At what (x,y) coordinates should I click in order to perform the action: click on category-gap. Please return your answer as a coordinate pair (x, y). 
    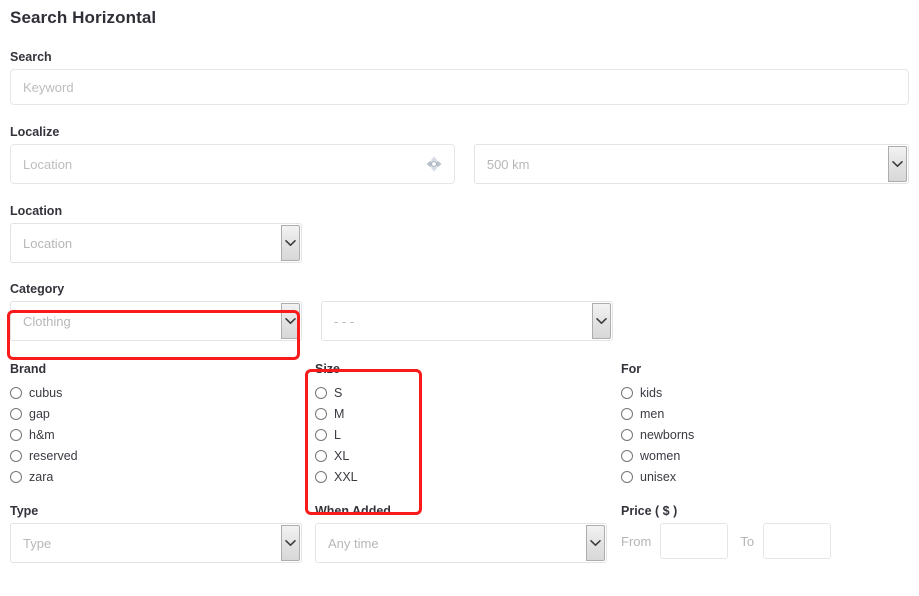
    Looking at the image, I should click on (311, 321).